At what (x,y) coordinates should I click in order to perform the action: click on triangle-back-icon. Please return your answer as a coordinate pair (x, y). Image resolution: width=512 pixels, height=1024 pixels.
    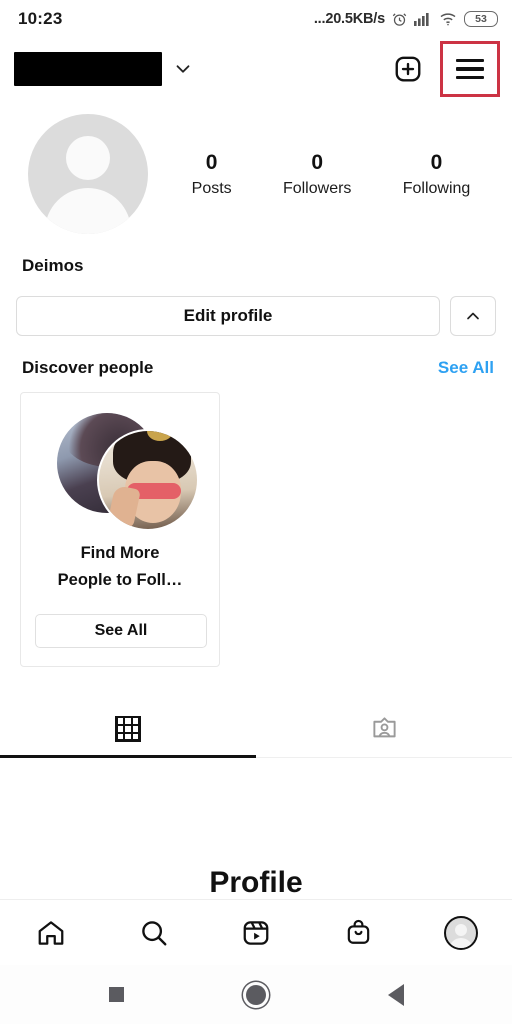
    Looking at the image, I should click on (396, 994).